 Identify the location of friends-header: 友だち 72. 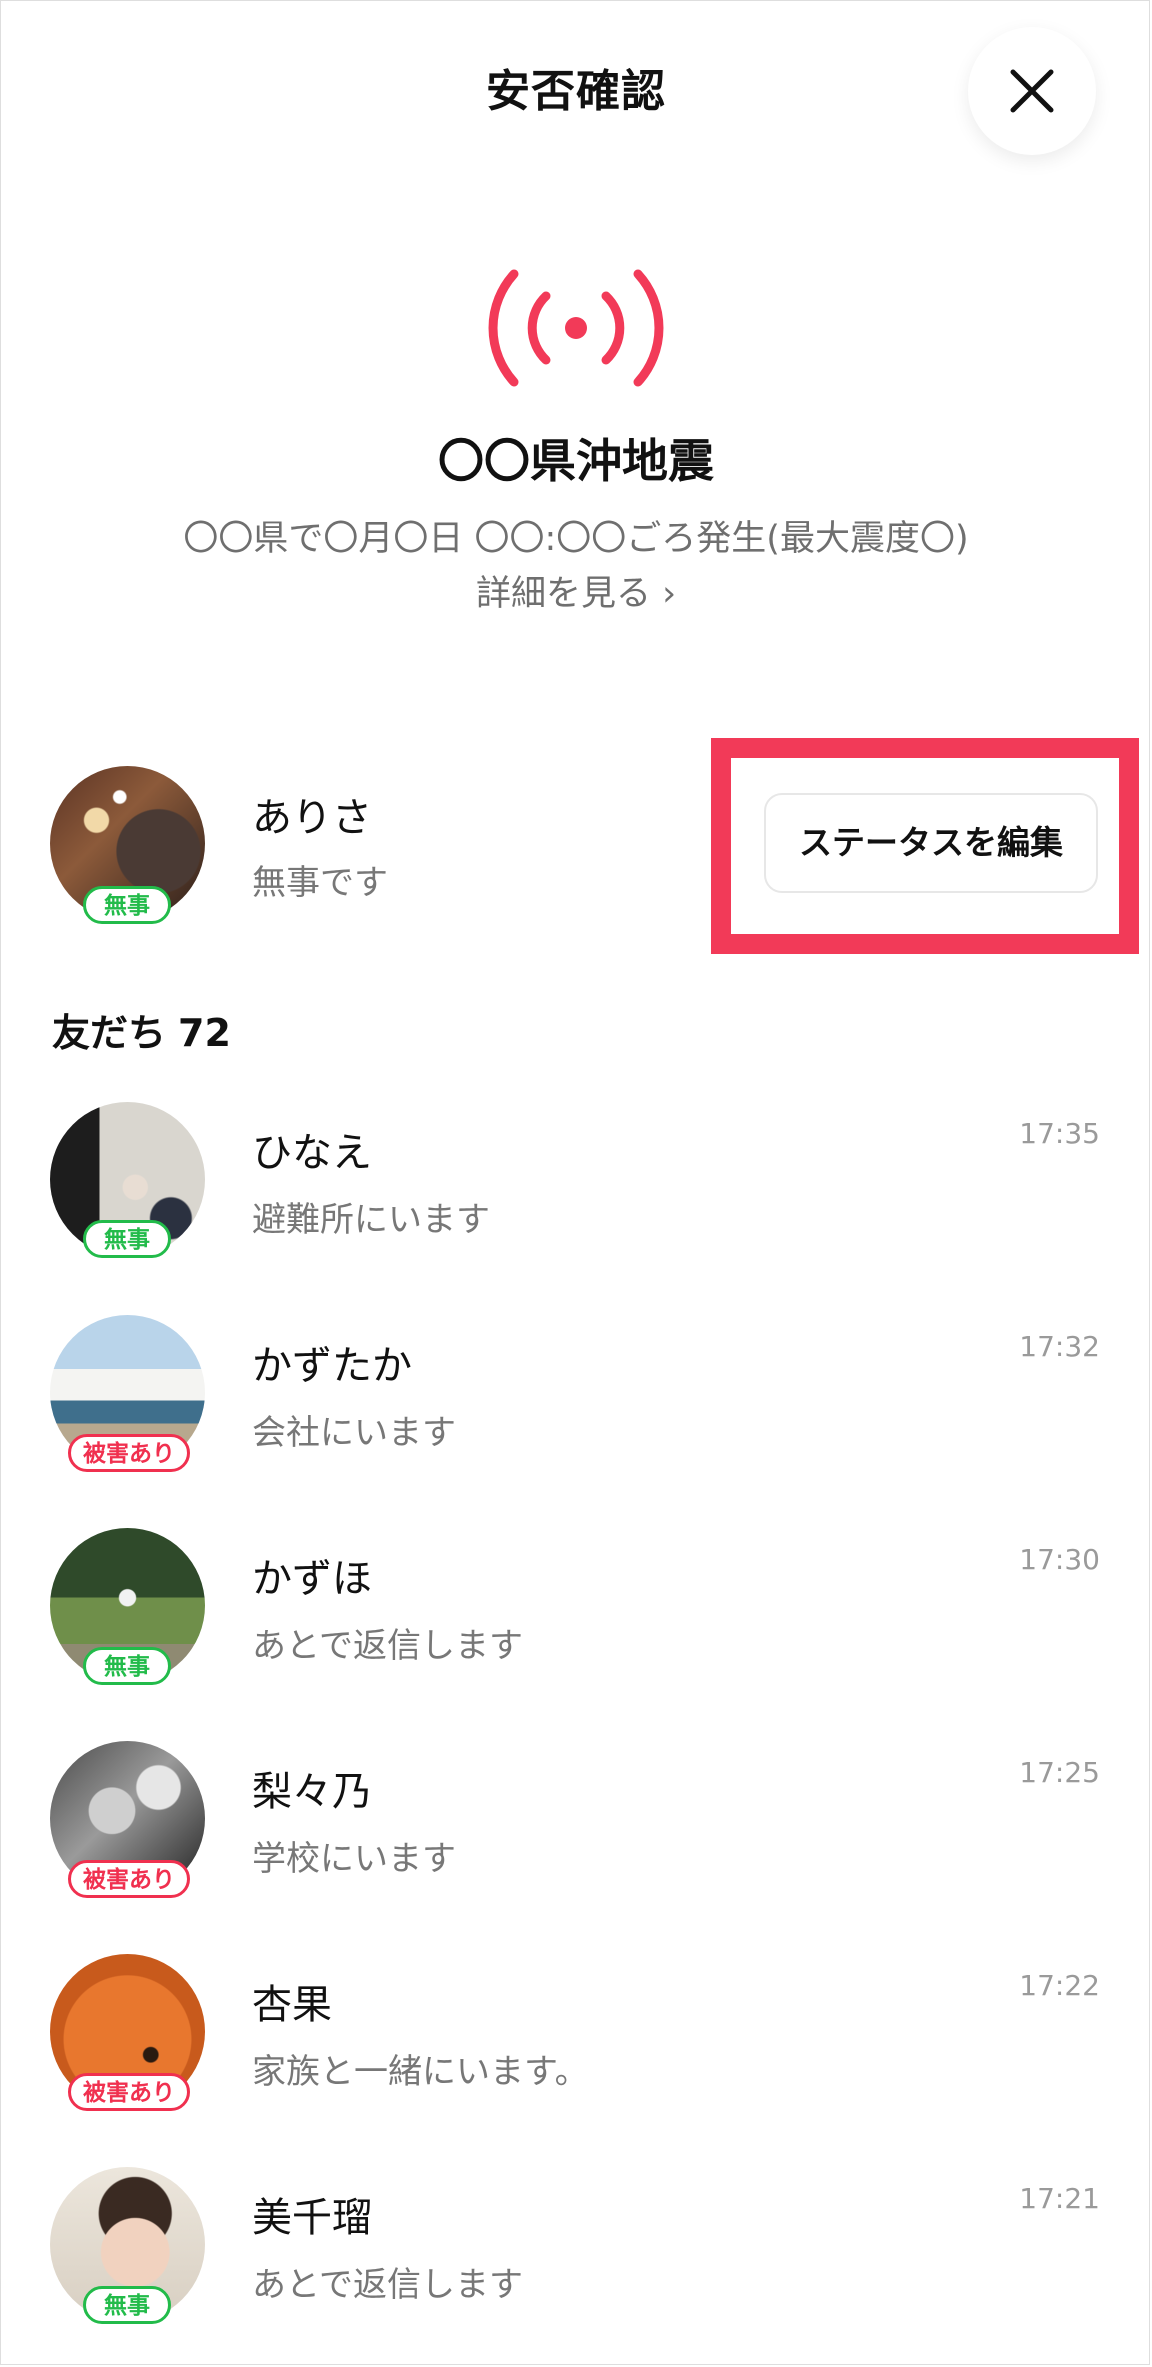
(141, 1029).